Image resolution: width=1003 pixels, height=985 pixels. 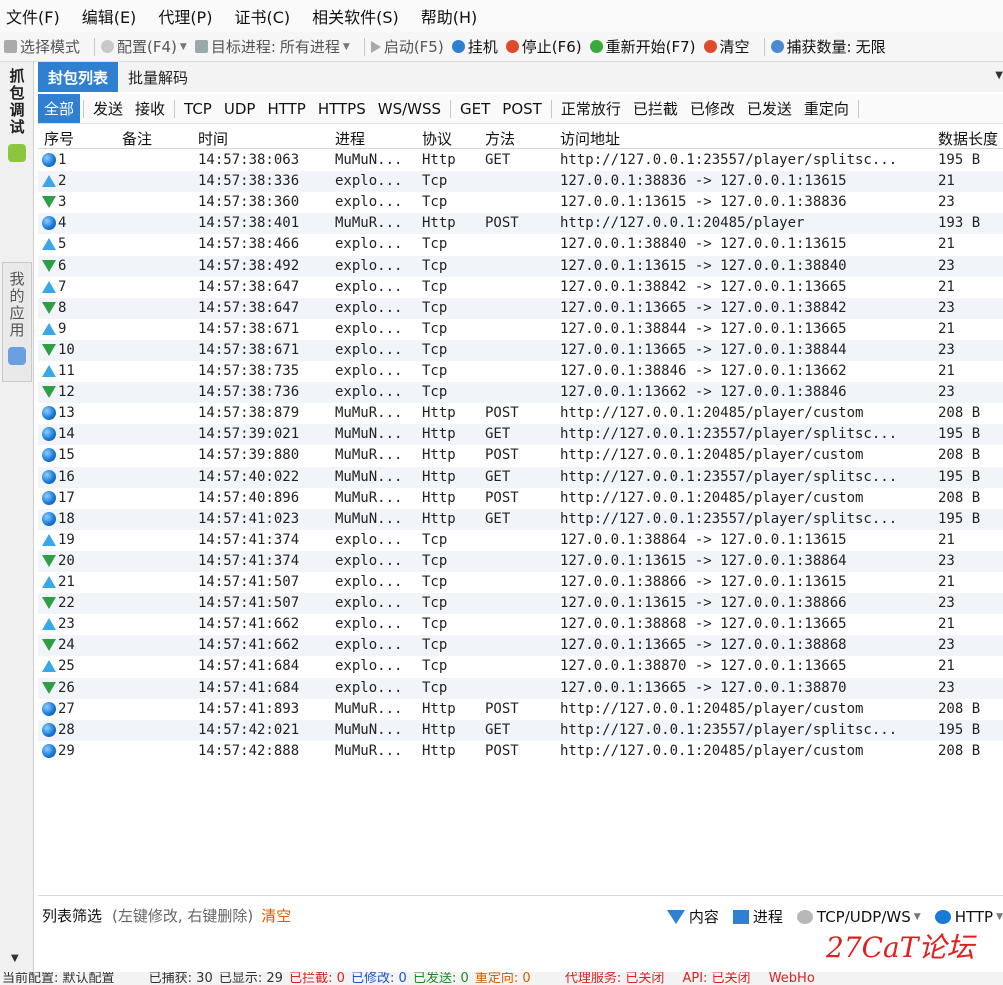 I want to click on filter-receive: 接收, so click(x=150, y=108).